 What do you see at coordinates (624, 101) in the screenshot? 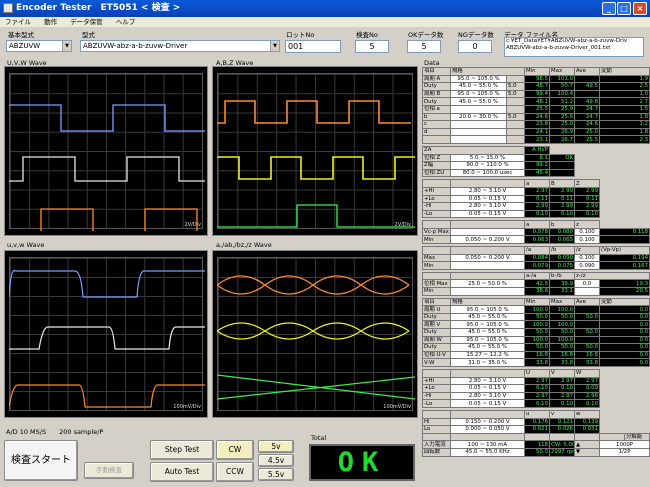
I see `data-cell: 2.7` at bounding box center [624, 101].